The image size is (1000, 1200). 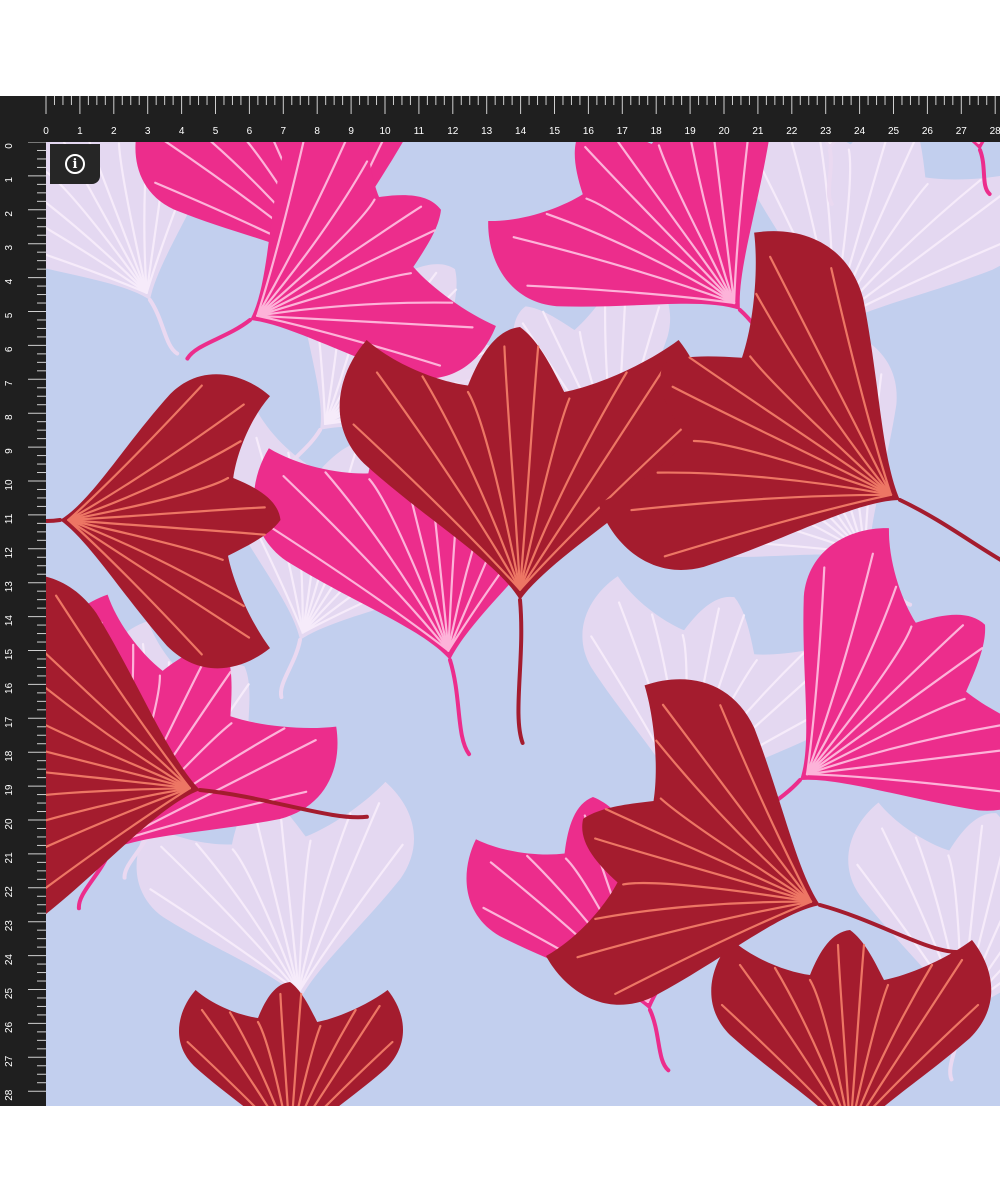 What do you see at coordinates (9, 892) in the screenshot?
I see `ruler-label-left: 22` at bounding box center [9, 892].